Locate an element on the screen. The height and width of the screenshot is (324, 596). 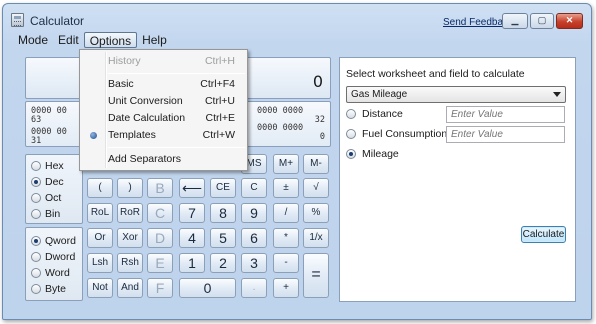
field-label-fuel-consumption: Fuel Consumption is located at coordinates (405, 134).